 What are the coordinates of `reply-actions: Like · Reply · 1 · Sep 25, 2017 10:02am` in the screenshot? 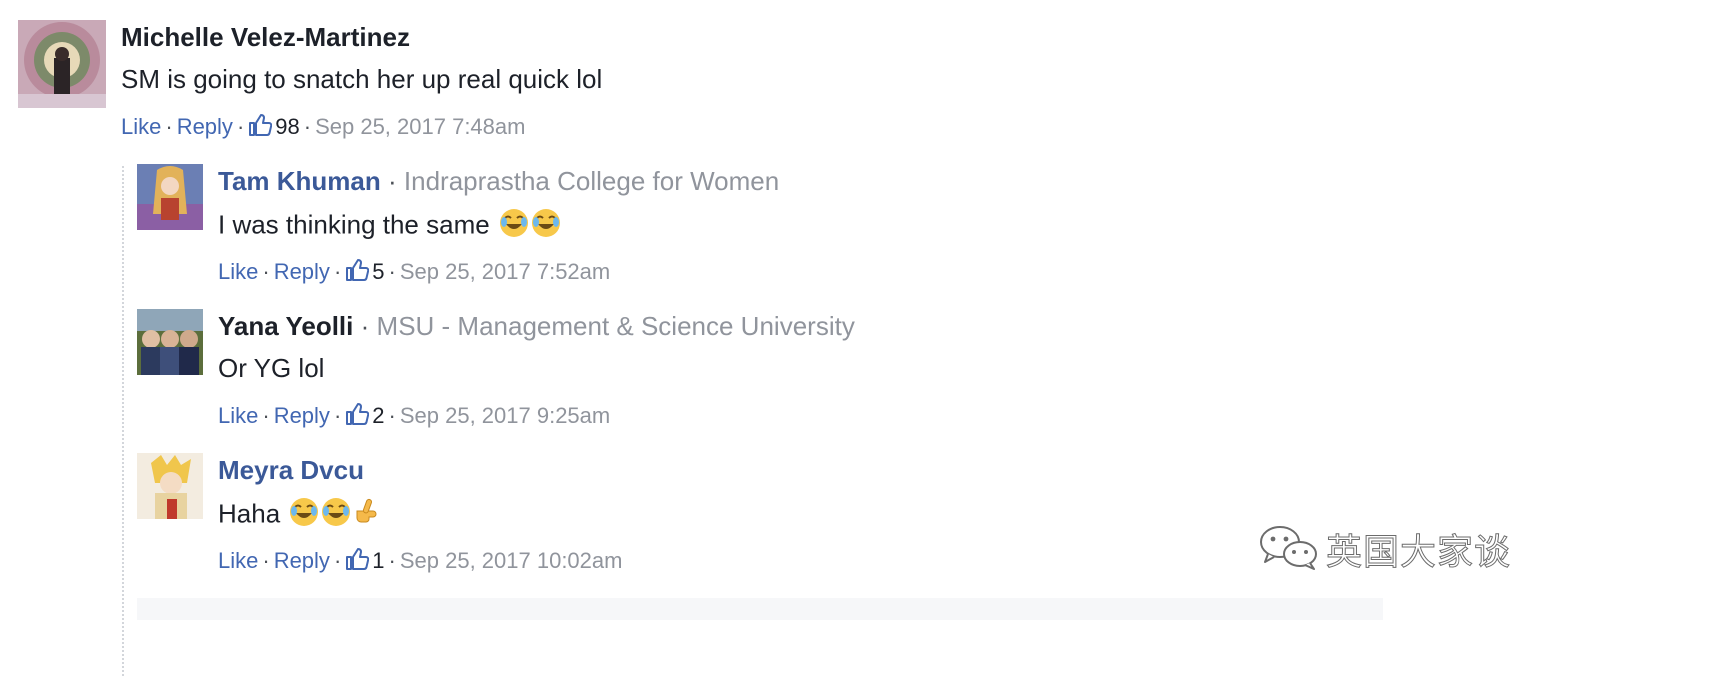 It's located at (420, 562).